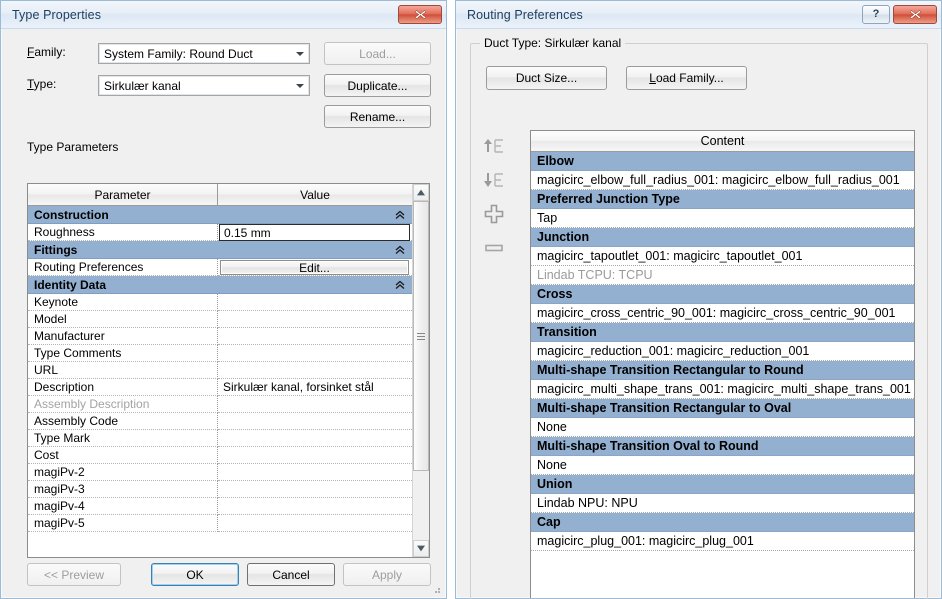 The width and height of the screenshot is (942, 599). What do you see at coordinates (494, 146) in the screenshot?
I see `move-up-icon` at bounding box center [494, 146].